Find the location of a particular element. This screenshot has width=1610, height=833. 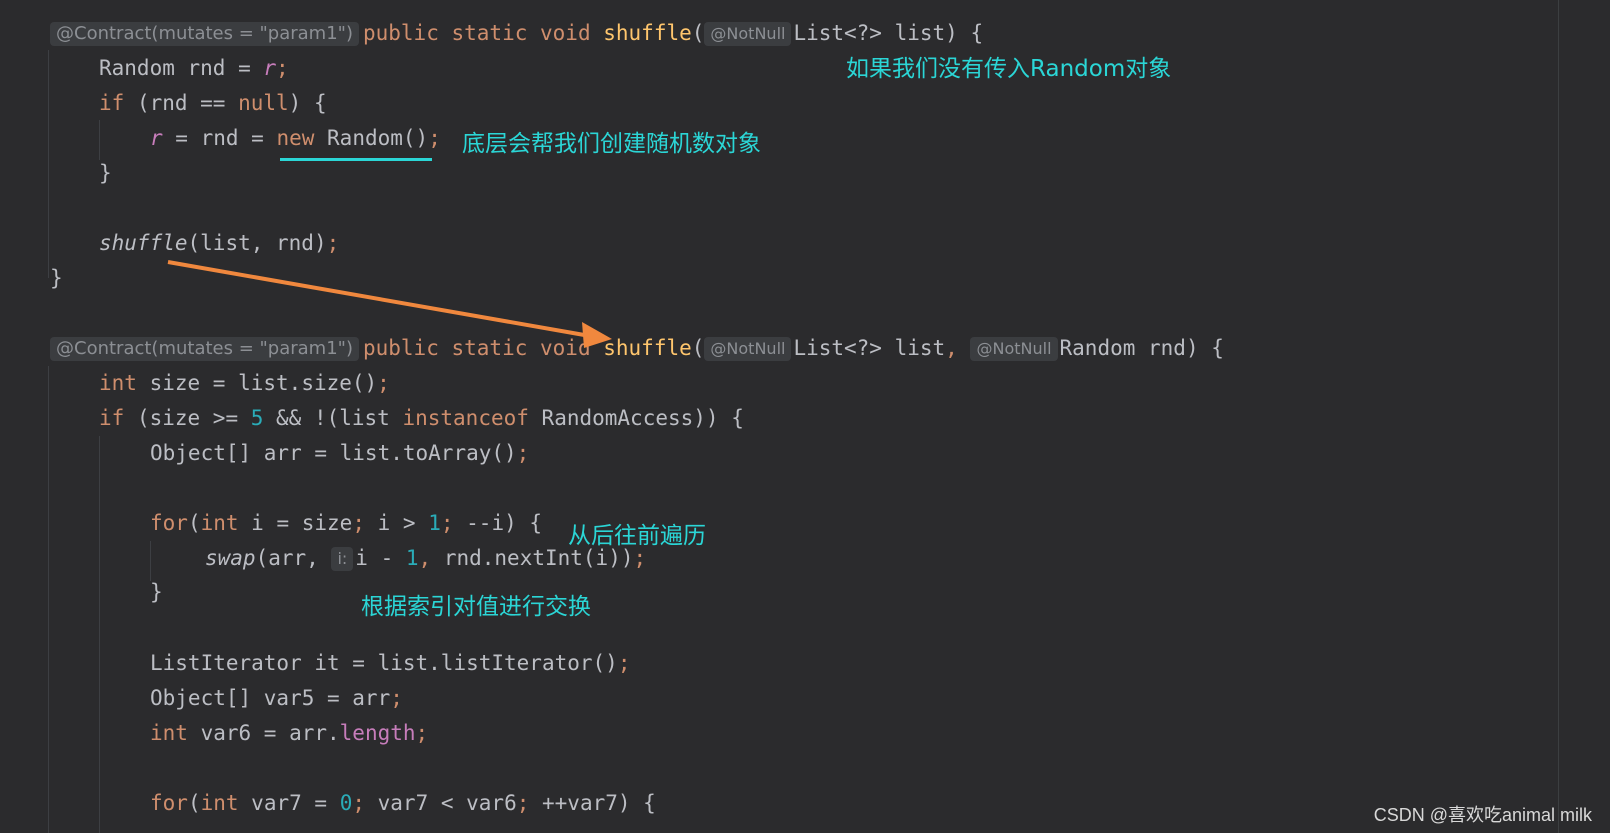

annotation-swap-values: 根据索引对值进行交换 is located at coordinates (476, 607).